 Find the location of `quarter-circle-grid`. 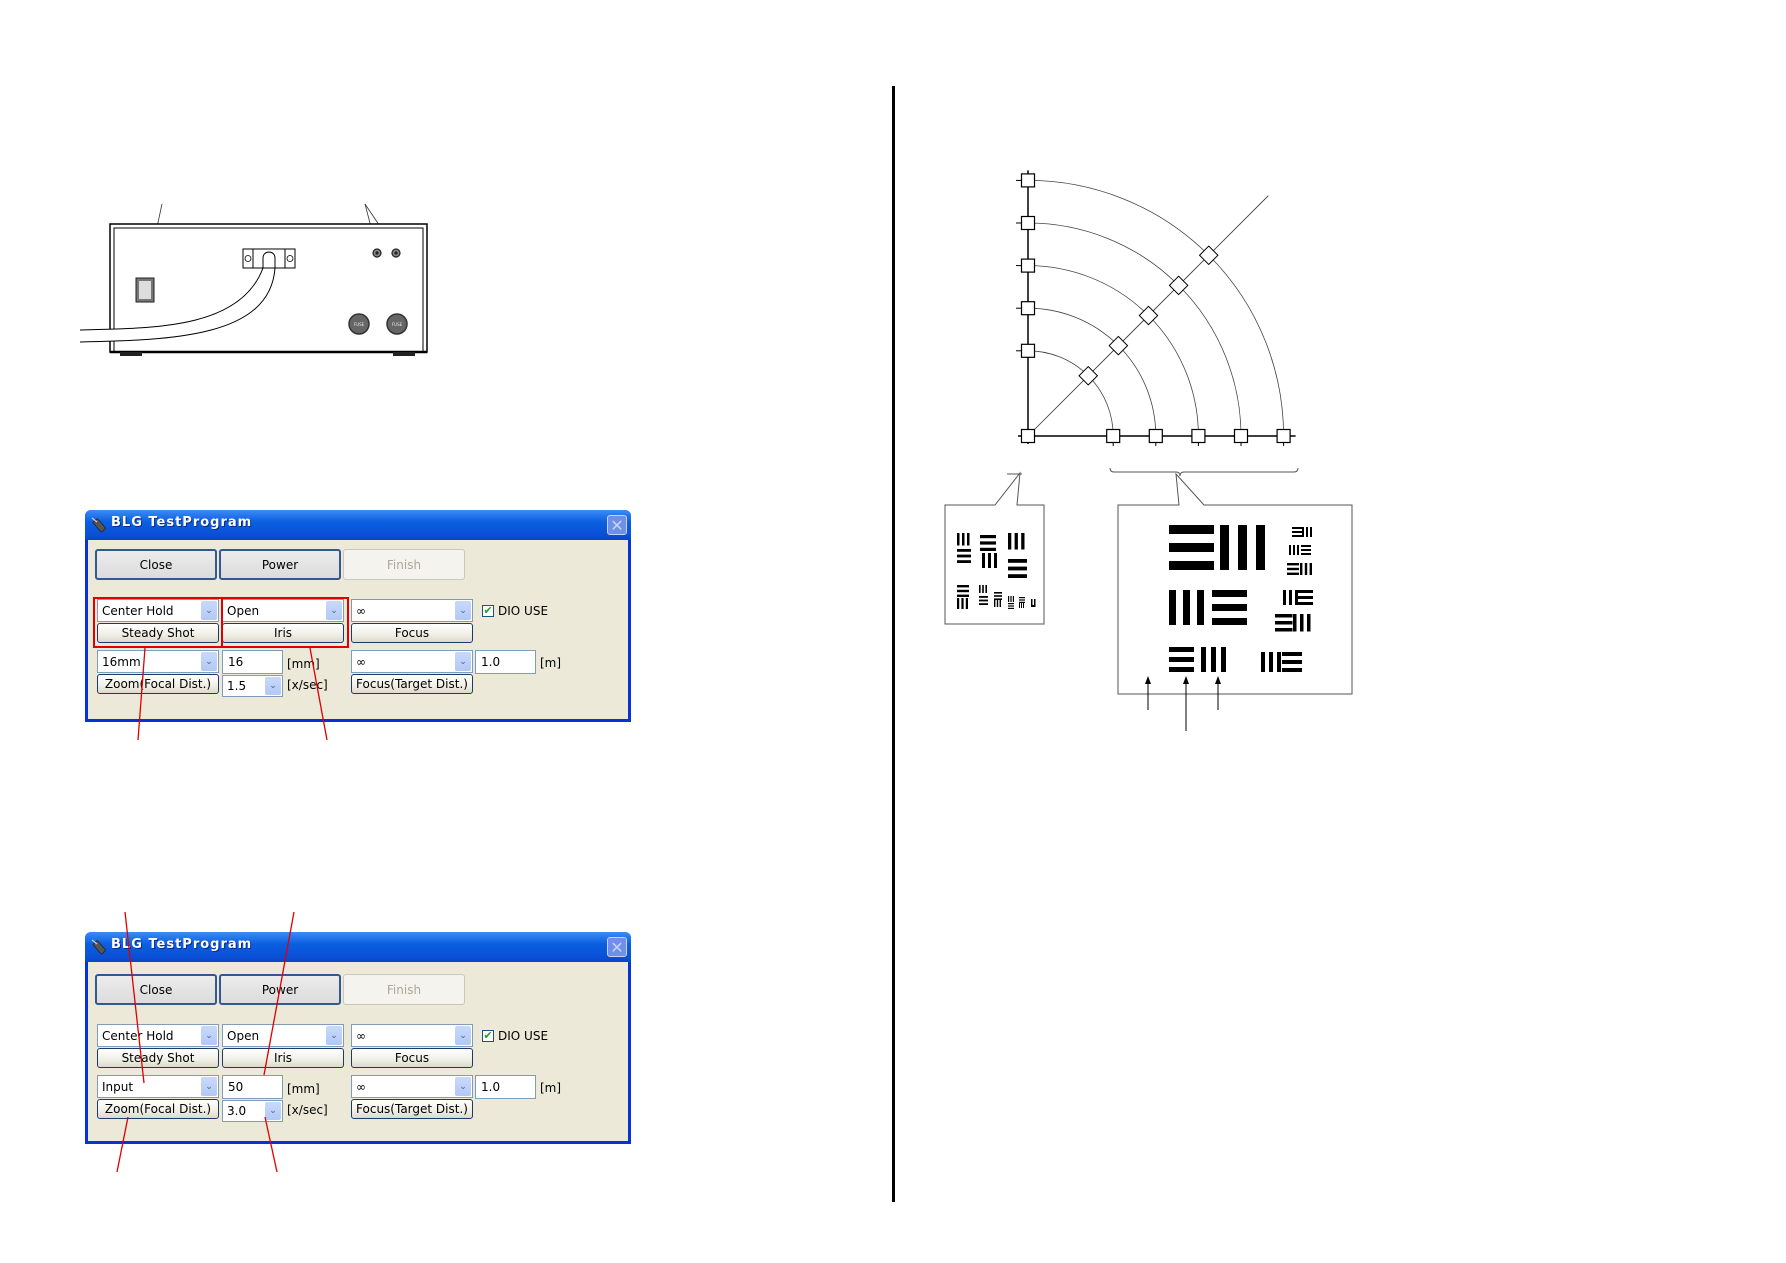

quarter-circle-grid is located at coordinates (1156, 308).